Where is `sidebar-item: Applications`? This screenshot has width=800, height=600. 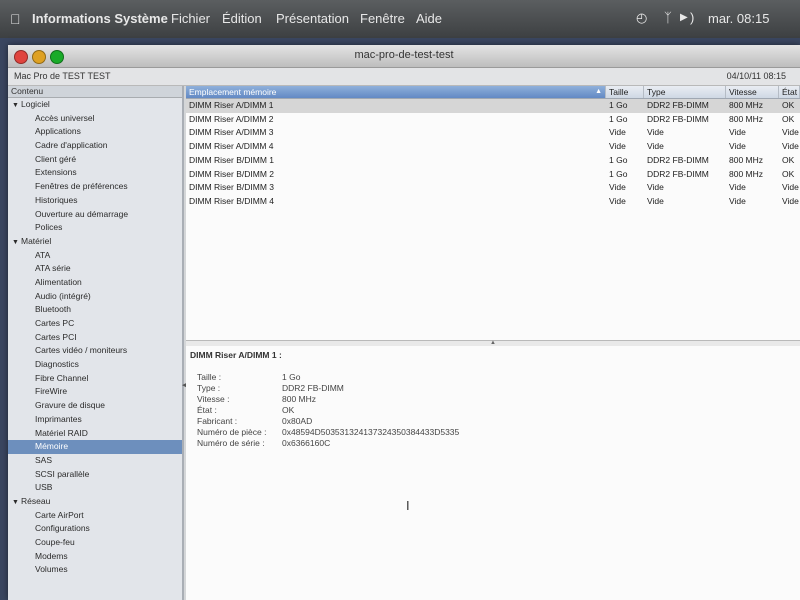 sidebar-item: Applications is located at coordinates (95, 132).